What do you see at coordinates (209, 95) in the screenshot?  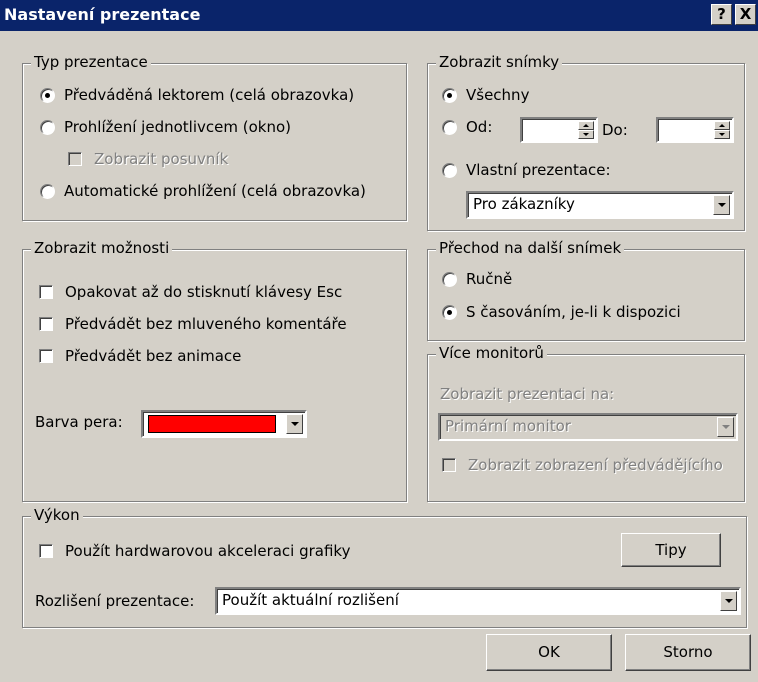 I see `radio-lektor-label: Předváděná lektorem (celá obrazovka)` at bounding box center [209, 95].